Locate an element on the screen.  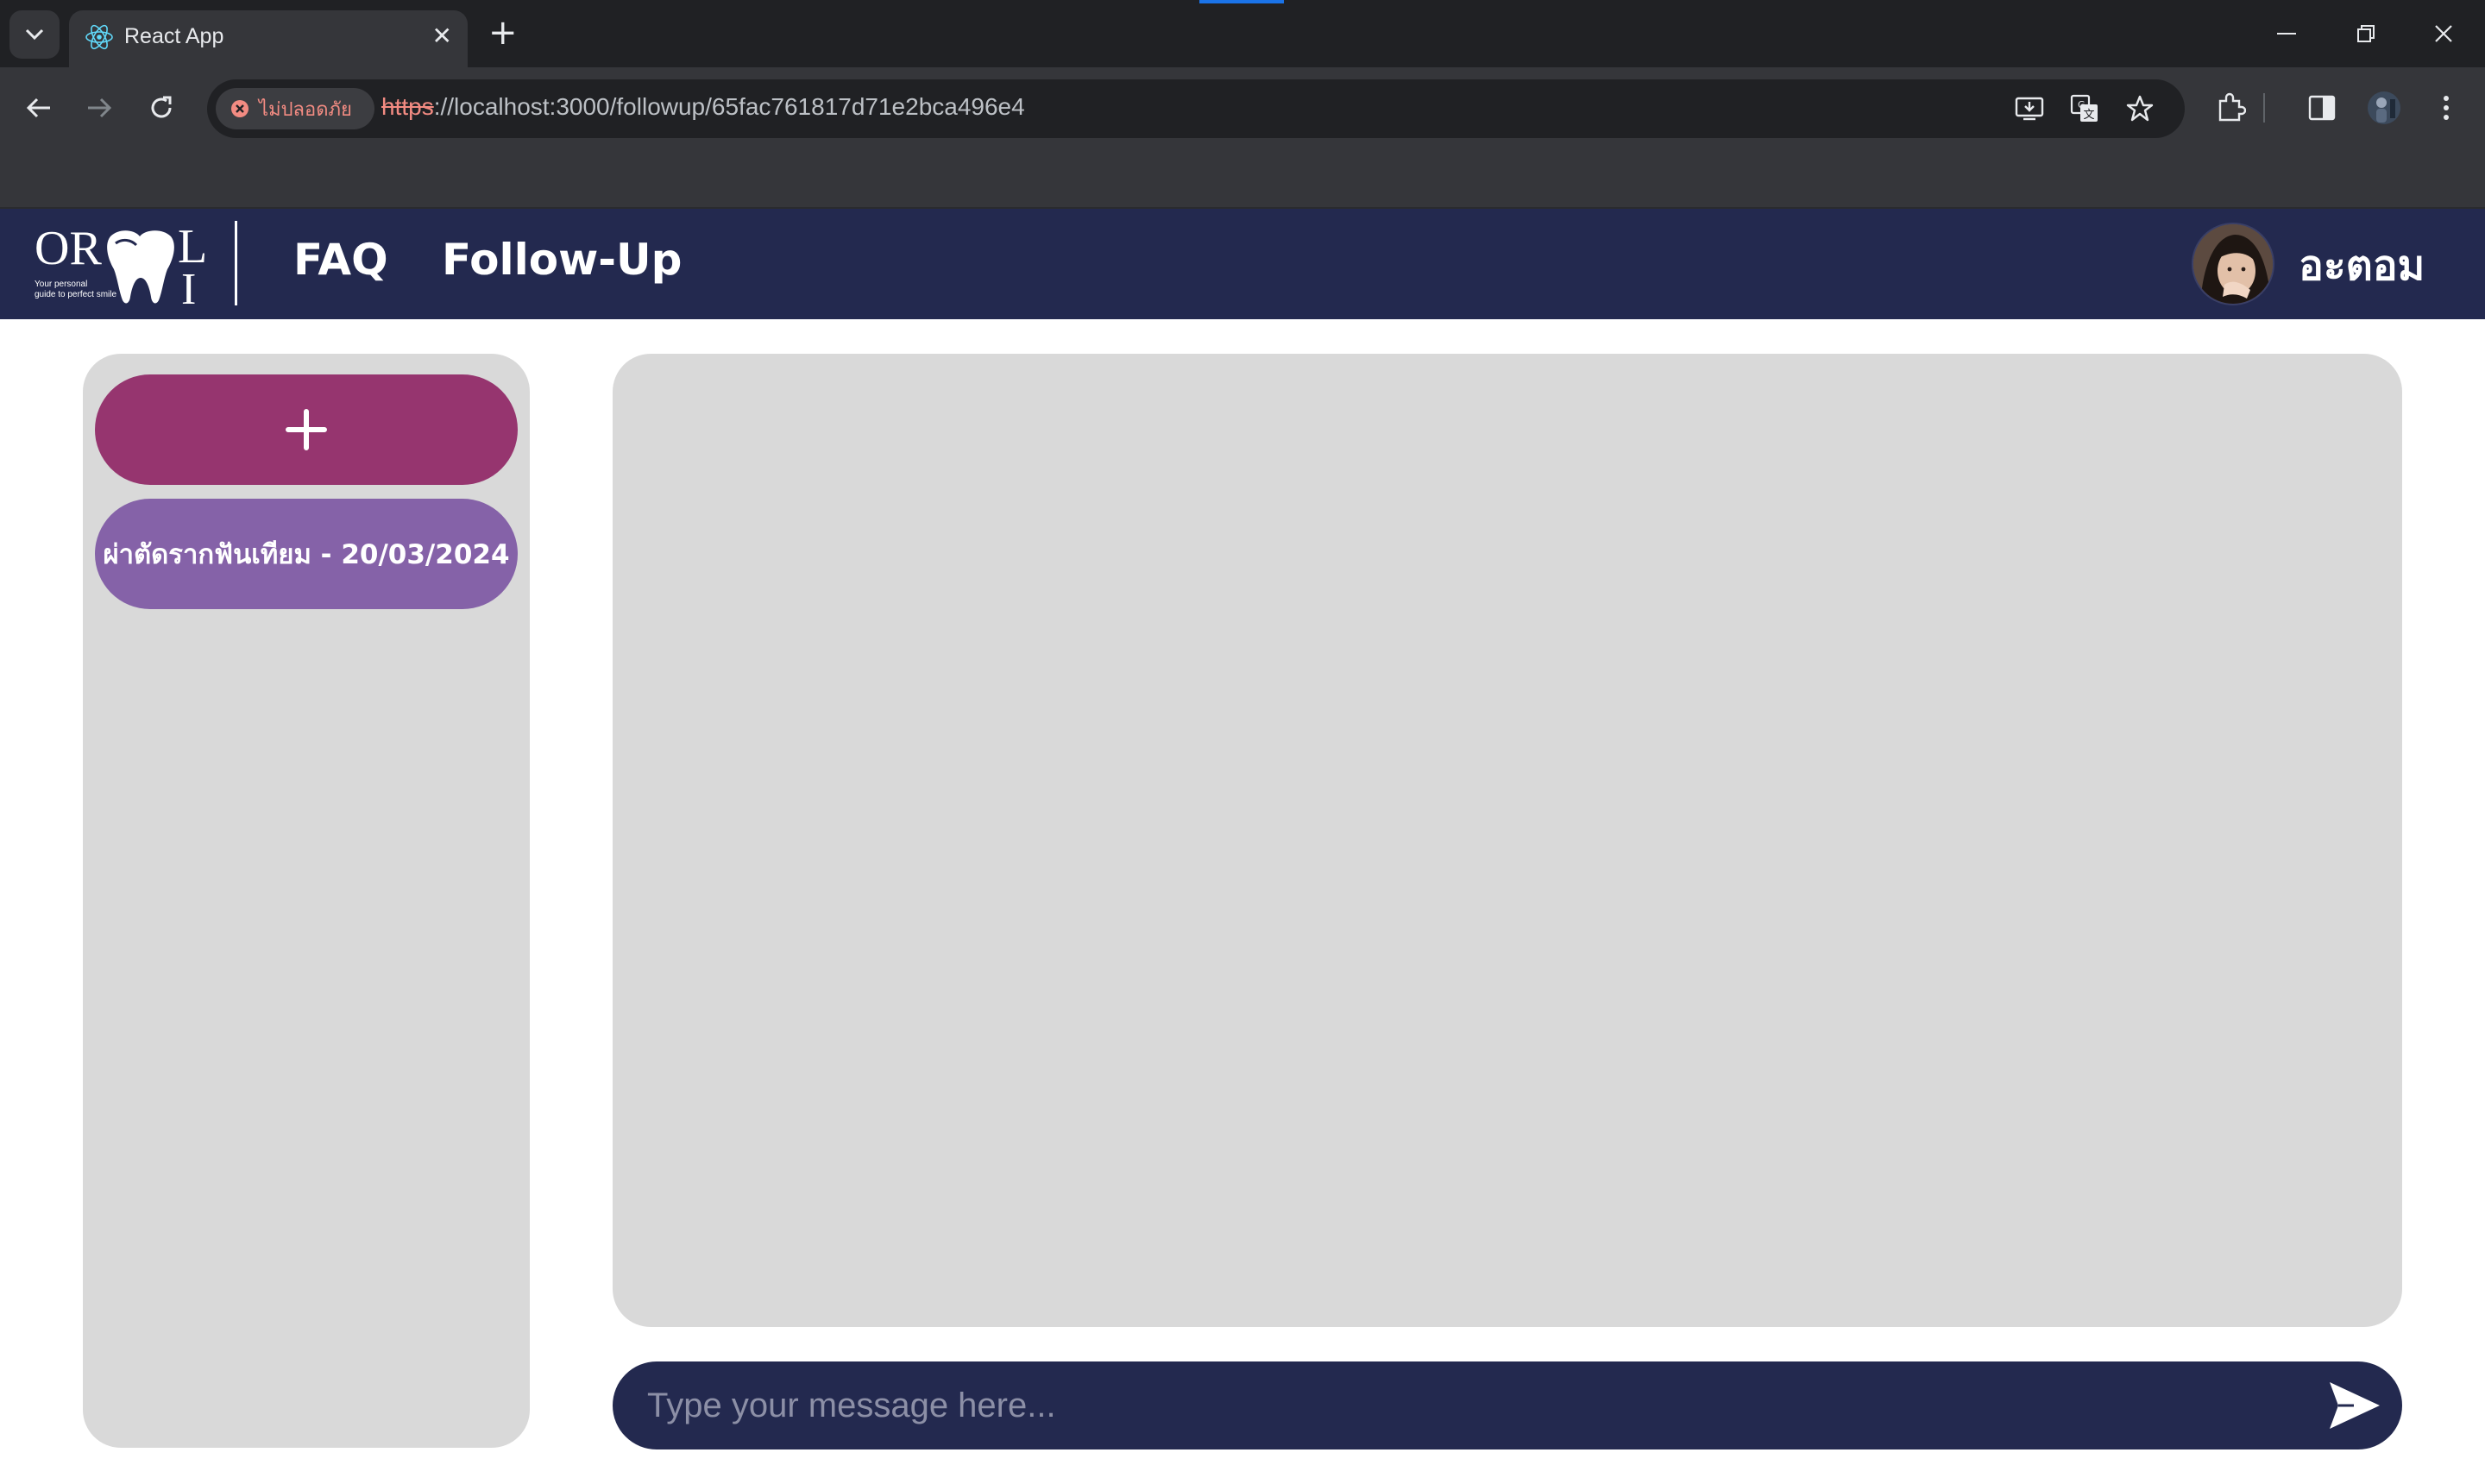
menu-kebab-icon is located at coordinates (2446, 107).